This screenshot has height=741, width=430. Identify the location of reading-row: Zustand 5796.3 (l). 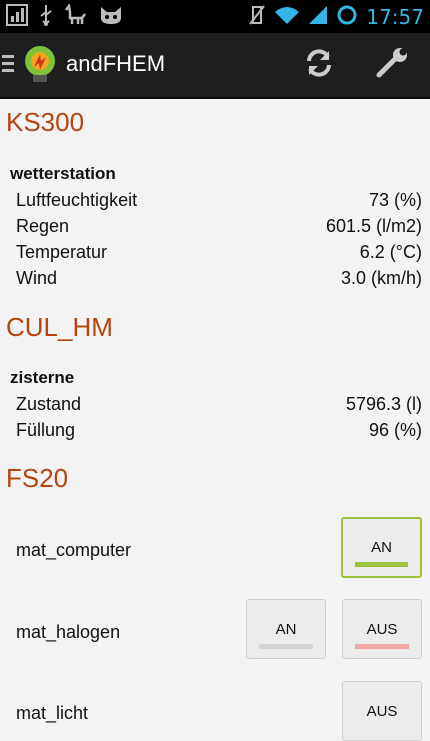
(219, 404).